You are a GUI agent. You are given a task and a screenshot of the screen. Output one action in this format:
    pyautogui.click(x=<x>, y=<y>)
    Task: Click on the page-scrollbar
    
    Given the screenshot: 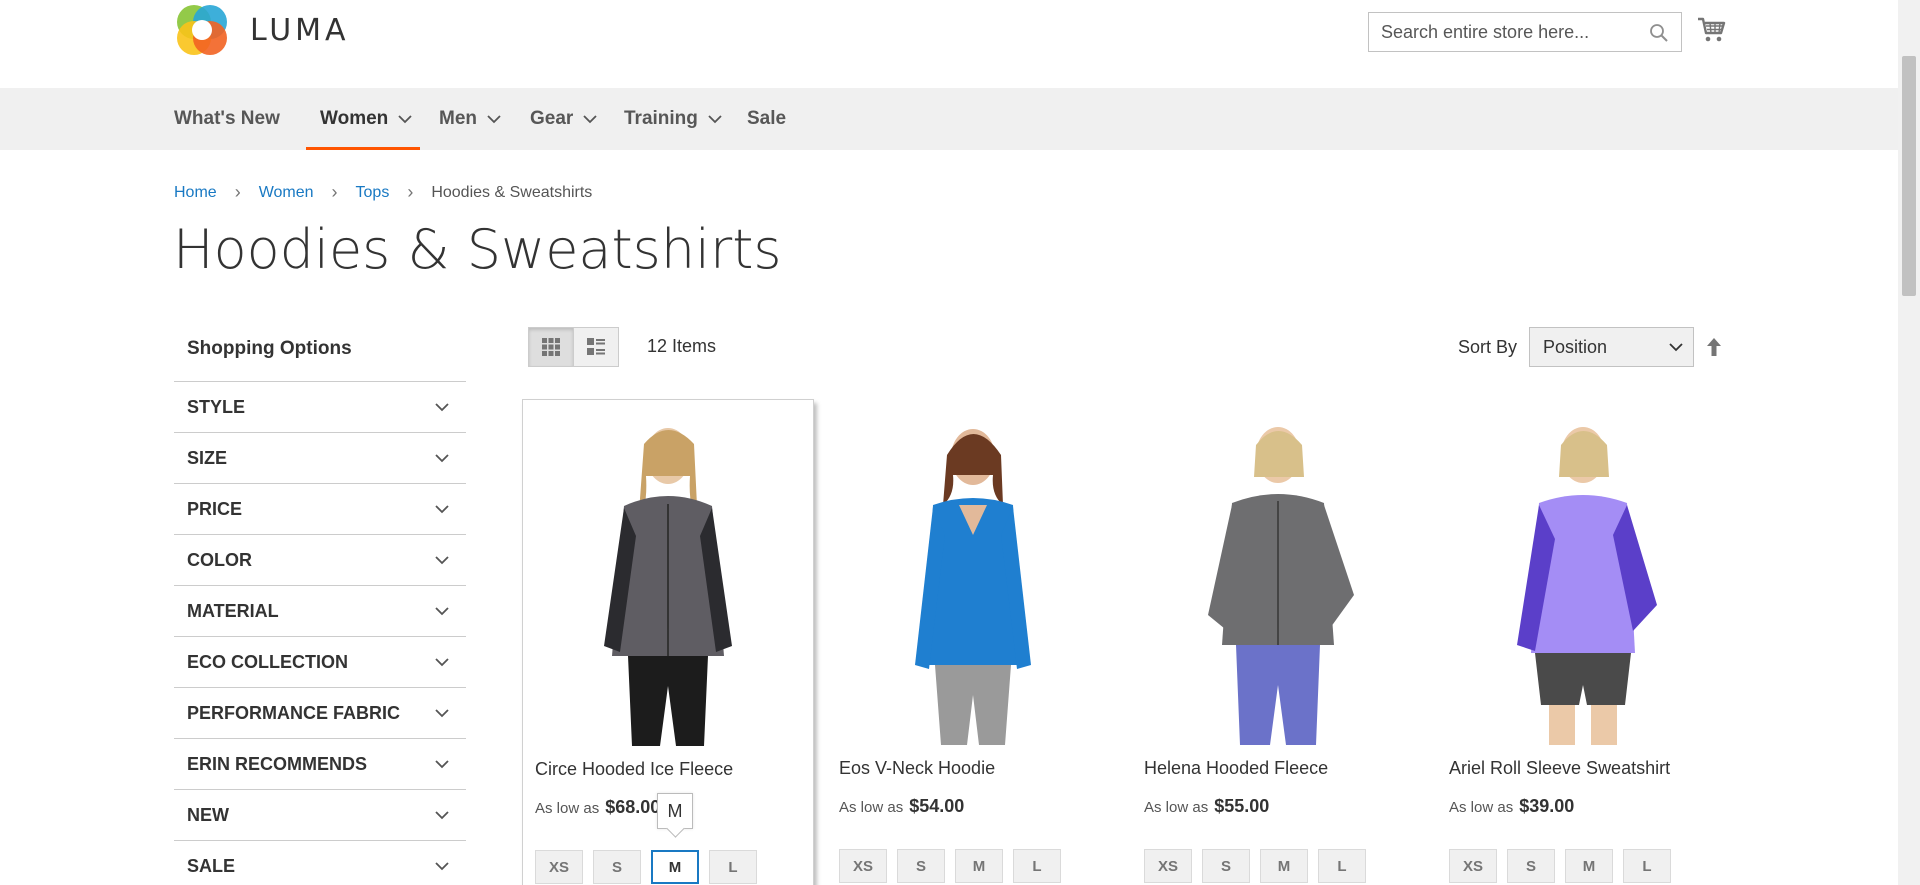 What is the action you would take?
    pyautogui.click(x=1909, y=442)
    